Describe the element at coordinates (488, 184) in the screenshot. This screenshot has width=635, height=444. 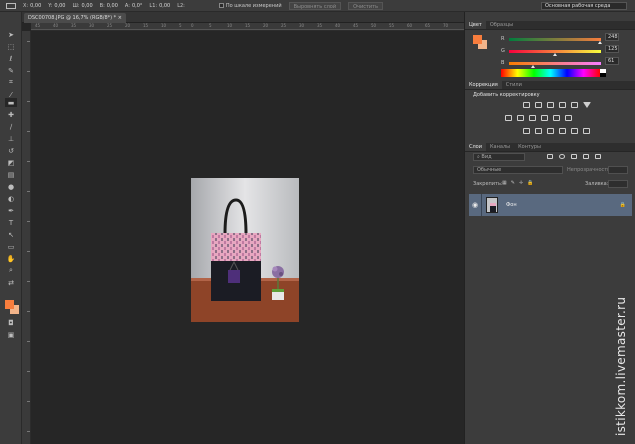
I see `lock-label: Закрепить:` at that location.